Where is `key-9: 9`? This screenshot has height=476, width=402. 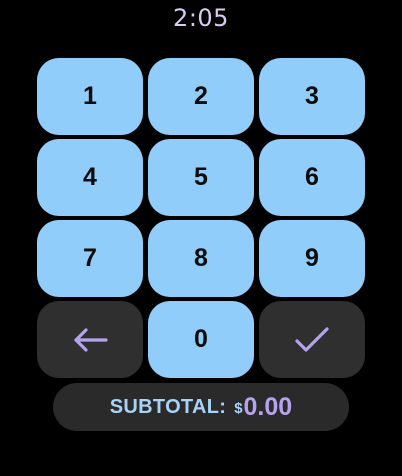
key-9: 9 is located at coordinates (312, 258).